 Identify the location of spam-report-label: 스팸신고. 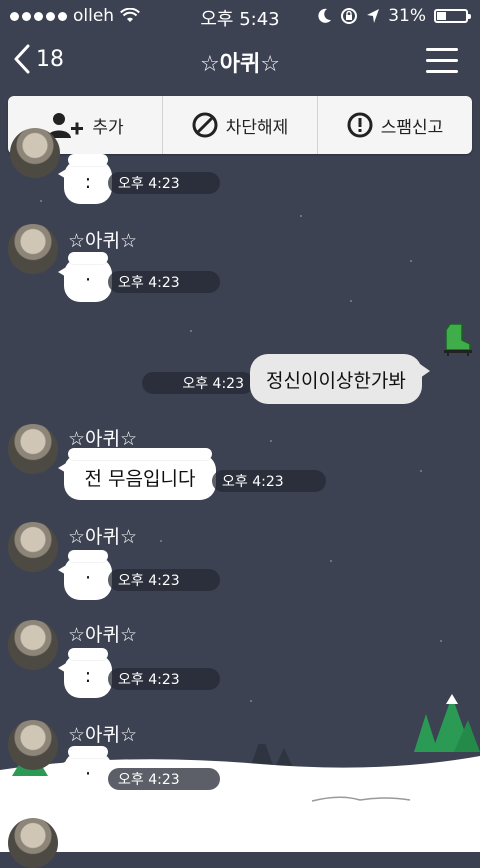
(412, 127).